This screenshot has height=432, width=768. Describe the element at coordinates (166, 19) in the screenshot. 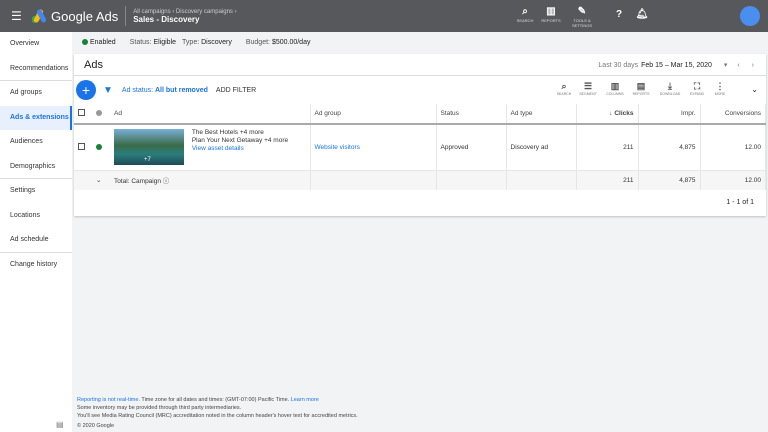

I see `campaign-name: Sales - Discovery` at that location.